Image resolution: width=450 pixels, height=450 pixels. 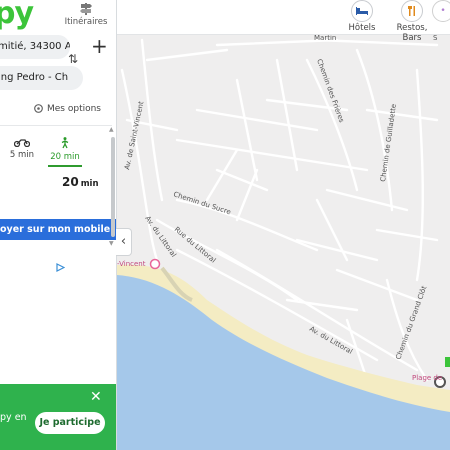 I want to click on mode-time: 5 min, so click(x=22, y=155).